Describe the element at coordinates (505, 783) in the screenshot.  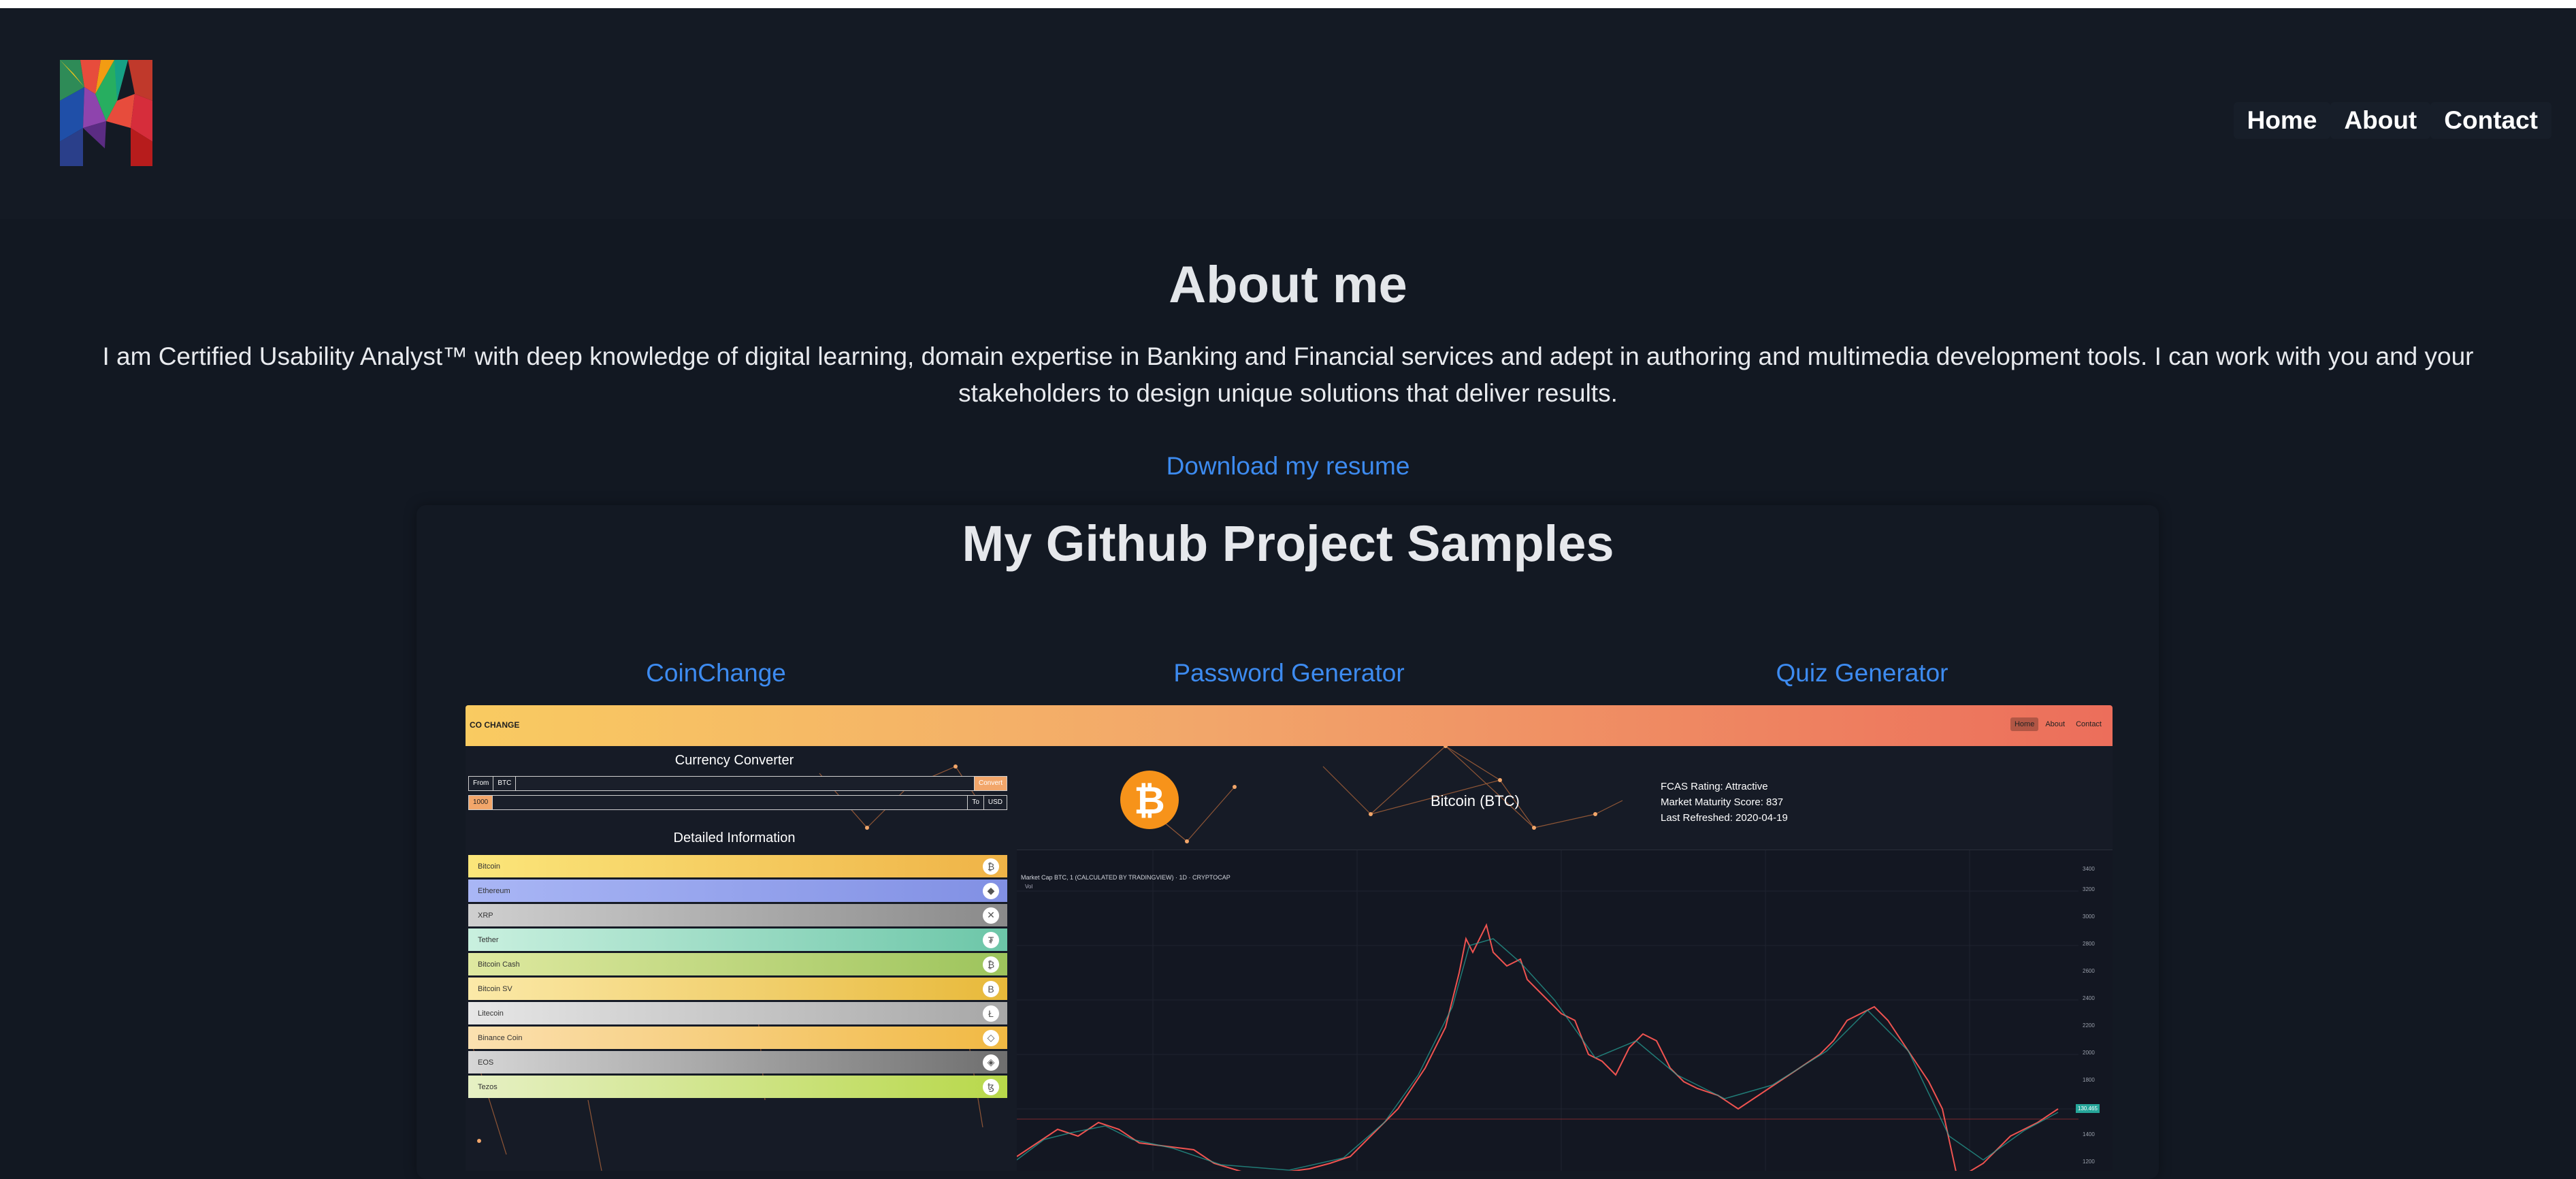
I see `converter-from-value: BTC` at that location.